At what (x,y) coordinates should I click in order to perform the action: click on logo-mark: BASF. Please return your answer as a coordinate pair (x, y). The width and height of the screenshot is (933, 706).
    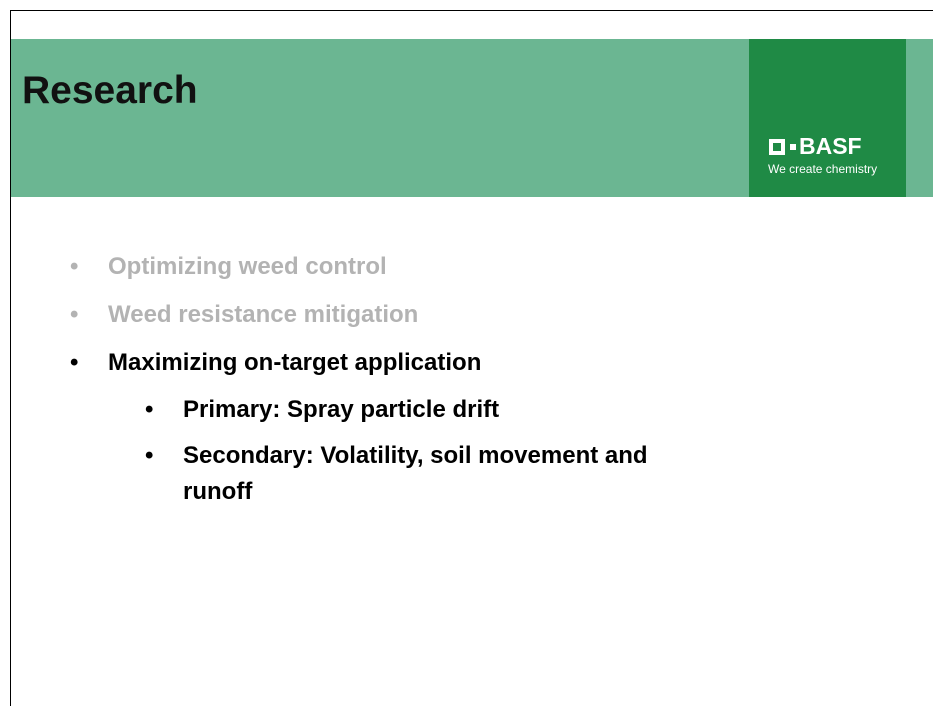
    Looking at the image, I should click on (815, 146).